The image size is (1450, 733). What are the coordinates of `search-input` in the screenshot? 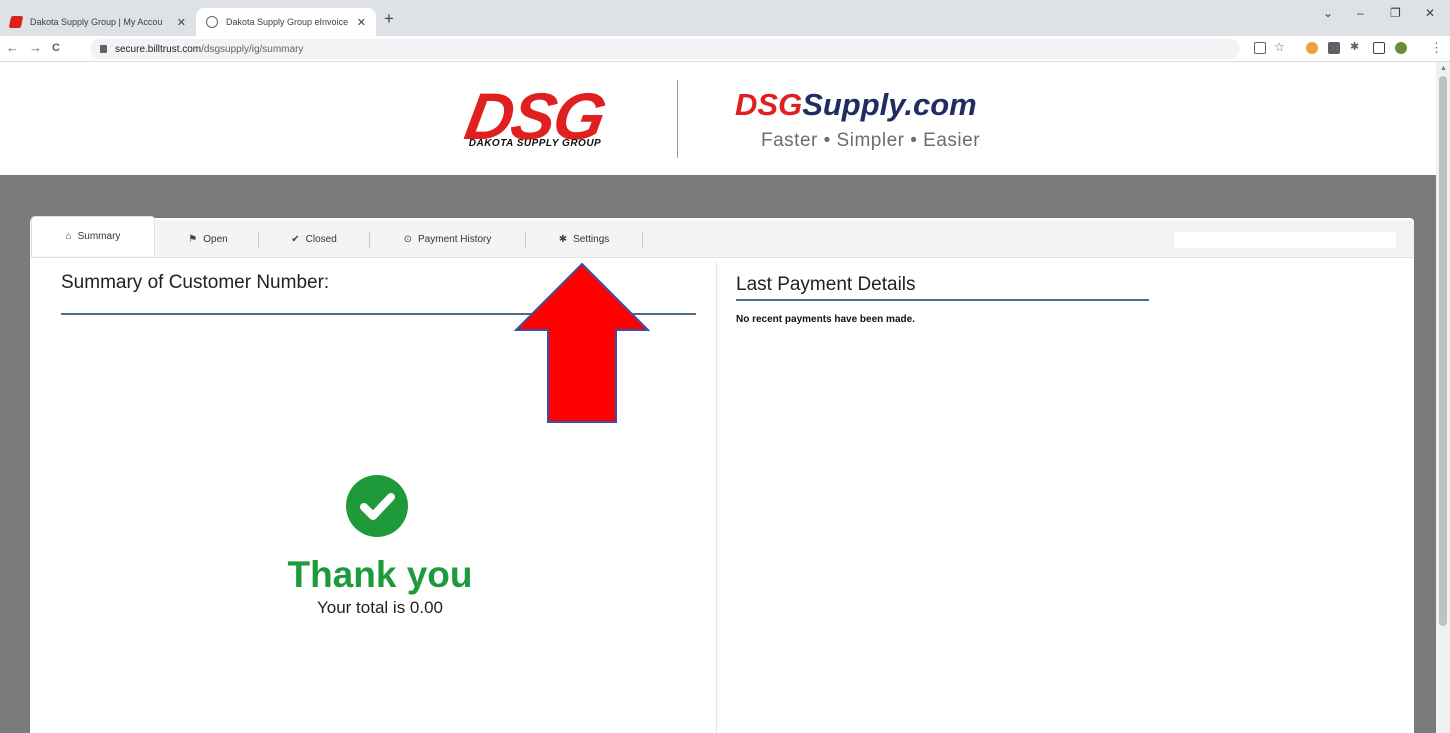 It's located at (1285, 240).